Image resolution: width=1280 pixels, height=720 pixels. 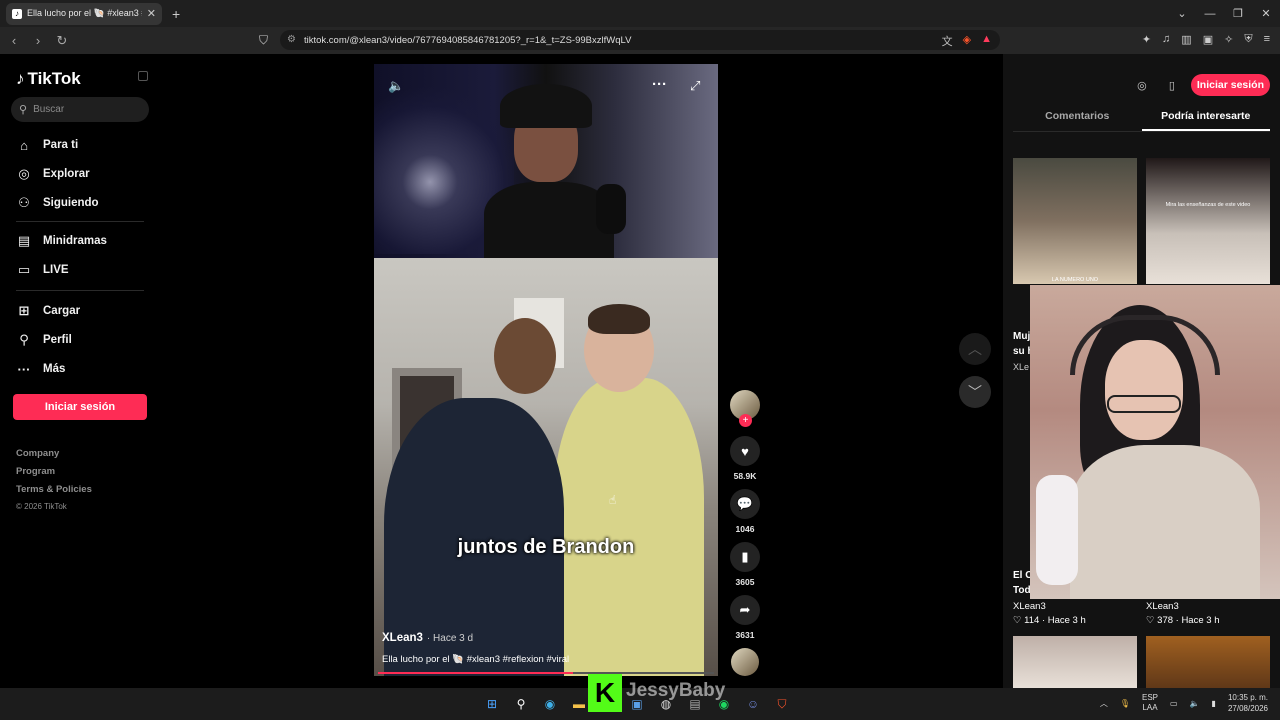 What do you see at coordinates (83, 109) in the screenshot?
I see `search-input` at bounding box center [83, 109].